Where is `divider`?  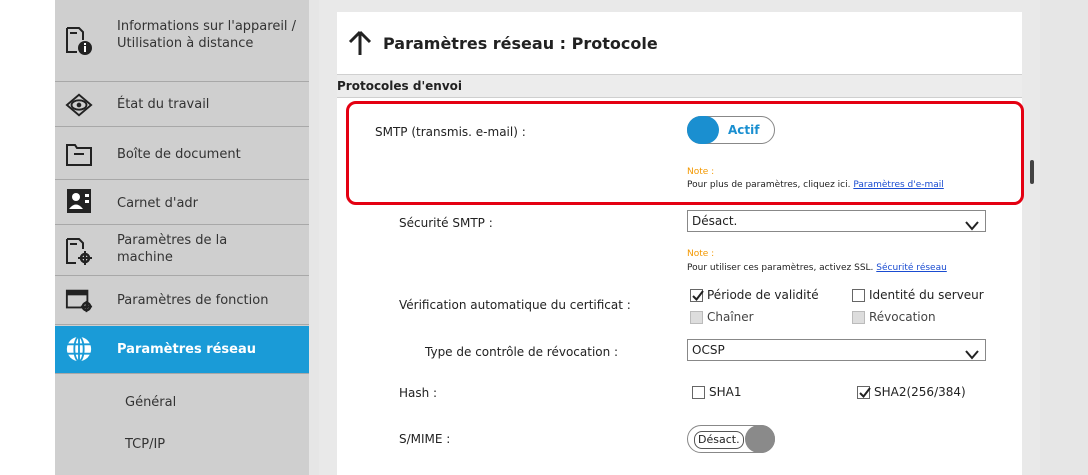 divider is located at coordinates (314, 237).